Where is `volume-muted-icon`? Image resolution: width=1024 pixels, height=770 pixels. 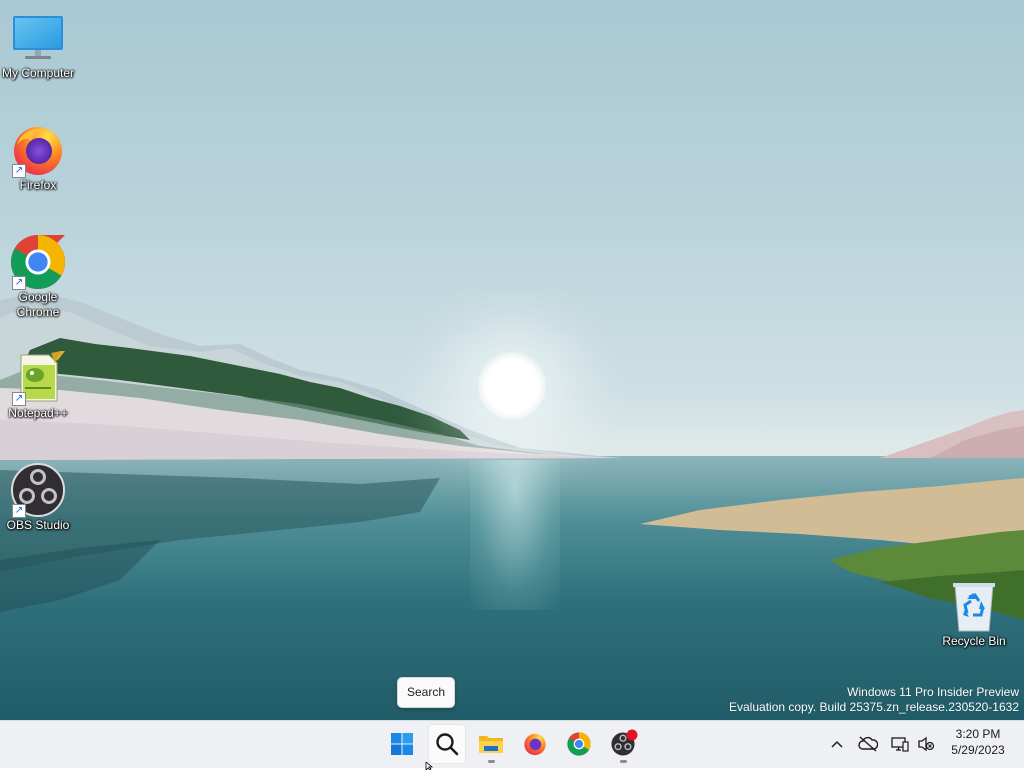 volume-muted-icon is located at coordinates (926, 744).